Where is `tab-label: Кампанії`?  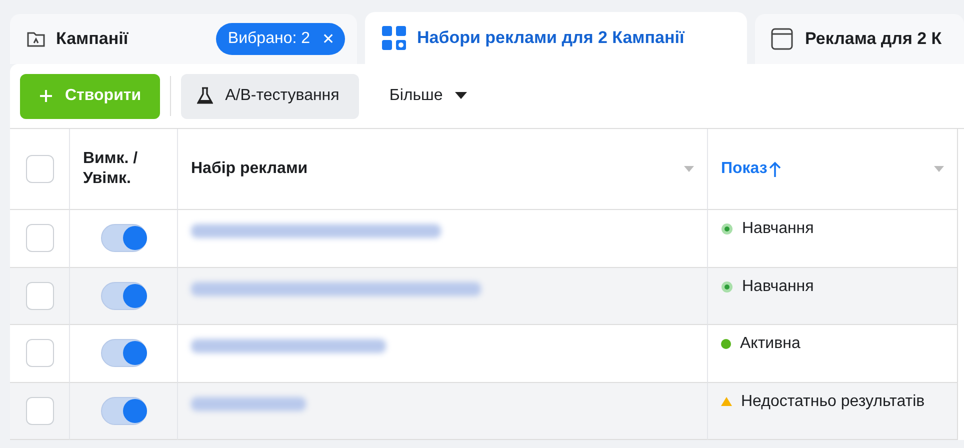
tab-label: Кампанії is located at coordinates (92, 39).